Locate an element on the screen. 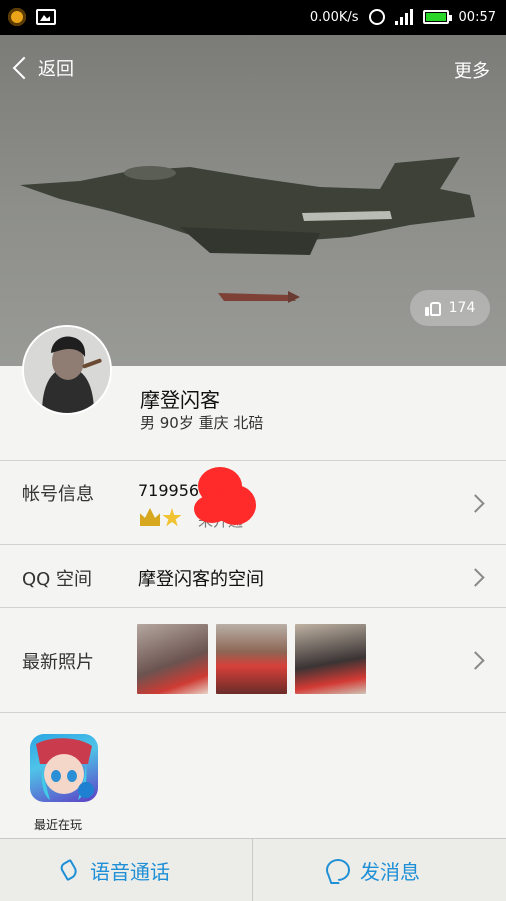 The height and width of the screenshot is (901, 506). bottom-action-bar: 语音通话 发消息 is located at coordinates (253, 869).